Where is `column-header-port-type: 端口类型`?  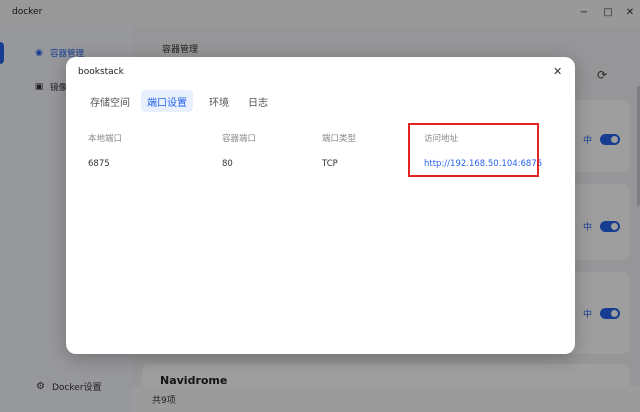 column-header-port-type: 端口类型 is located at coordinates (339, 139).